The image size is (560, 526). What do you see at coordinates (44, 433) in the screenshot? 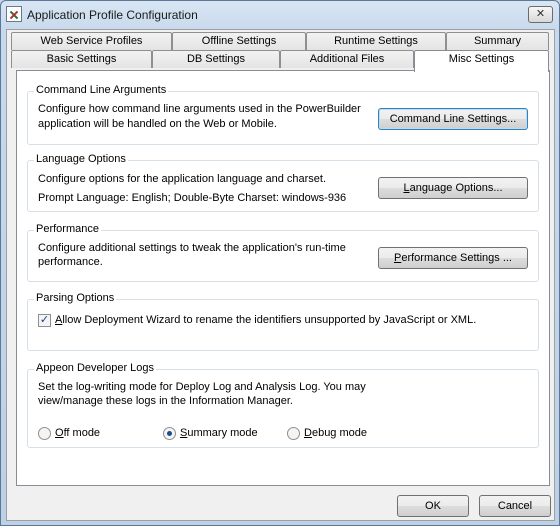
I see `off-mode-radio` at bounding box center [44, 433].